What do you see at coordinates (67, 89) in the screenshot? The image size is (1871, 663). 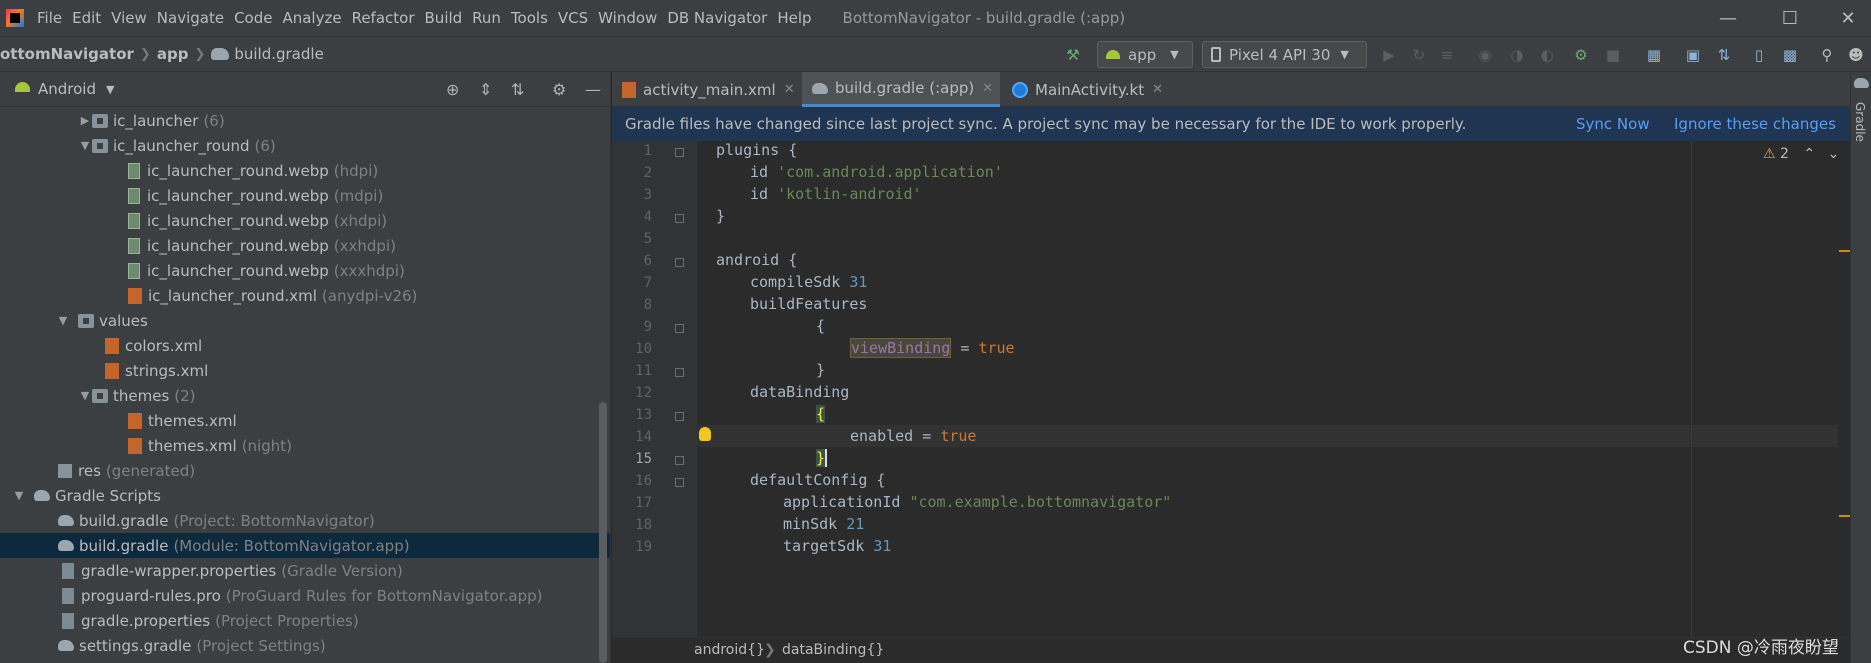 I see `project-view-mode-select: Android` at bounding box center [67, 89].